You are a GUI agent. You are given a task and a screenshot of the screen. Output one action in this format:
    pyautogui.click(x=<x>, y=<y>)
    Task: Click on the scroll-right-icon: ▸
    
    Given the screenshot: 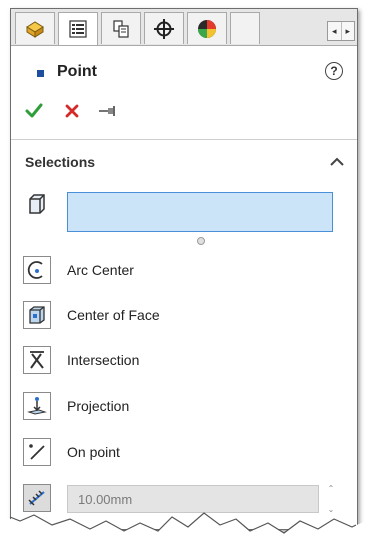 What is the action you would take?
    pyautogui.click(x=347, y=31)
    